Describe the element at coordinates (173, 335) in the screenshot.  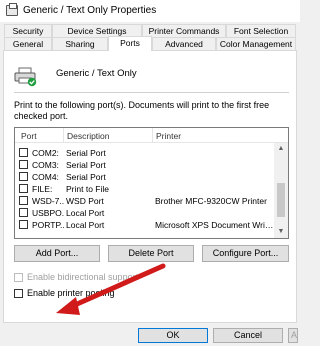
I see `ok-button: OK` at that location.